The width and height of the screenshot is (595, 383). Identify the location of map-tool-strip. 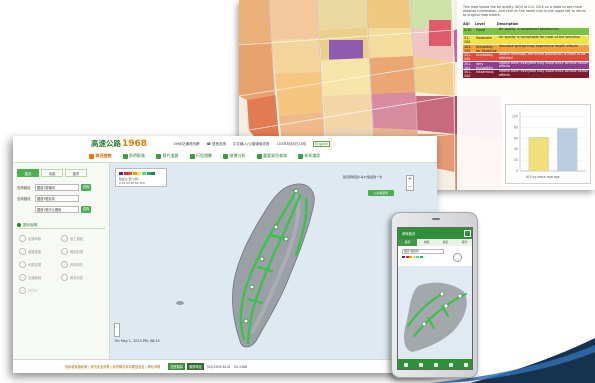
(117, 330).